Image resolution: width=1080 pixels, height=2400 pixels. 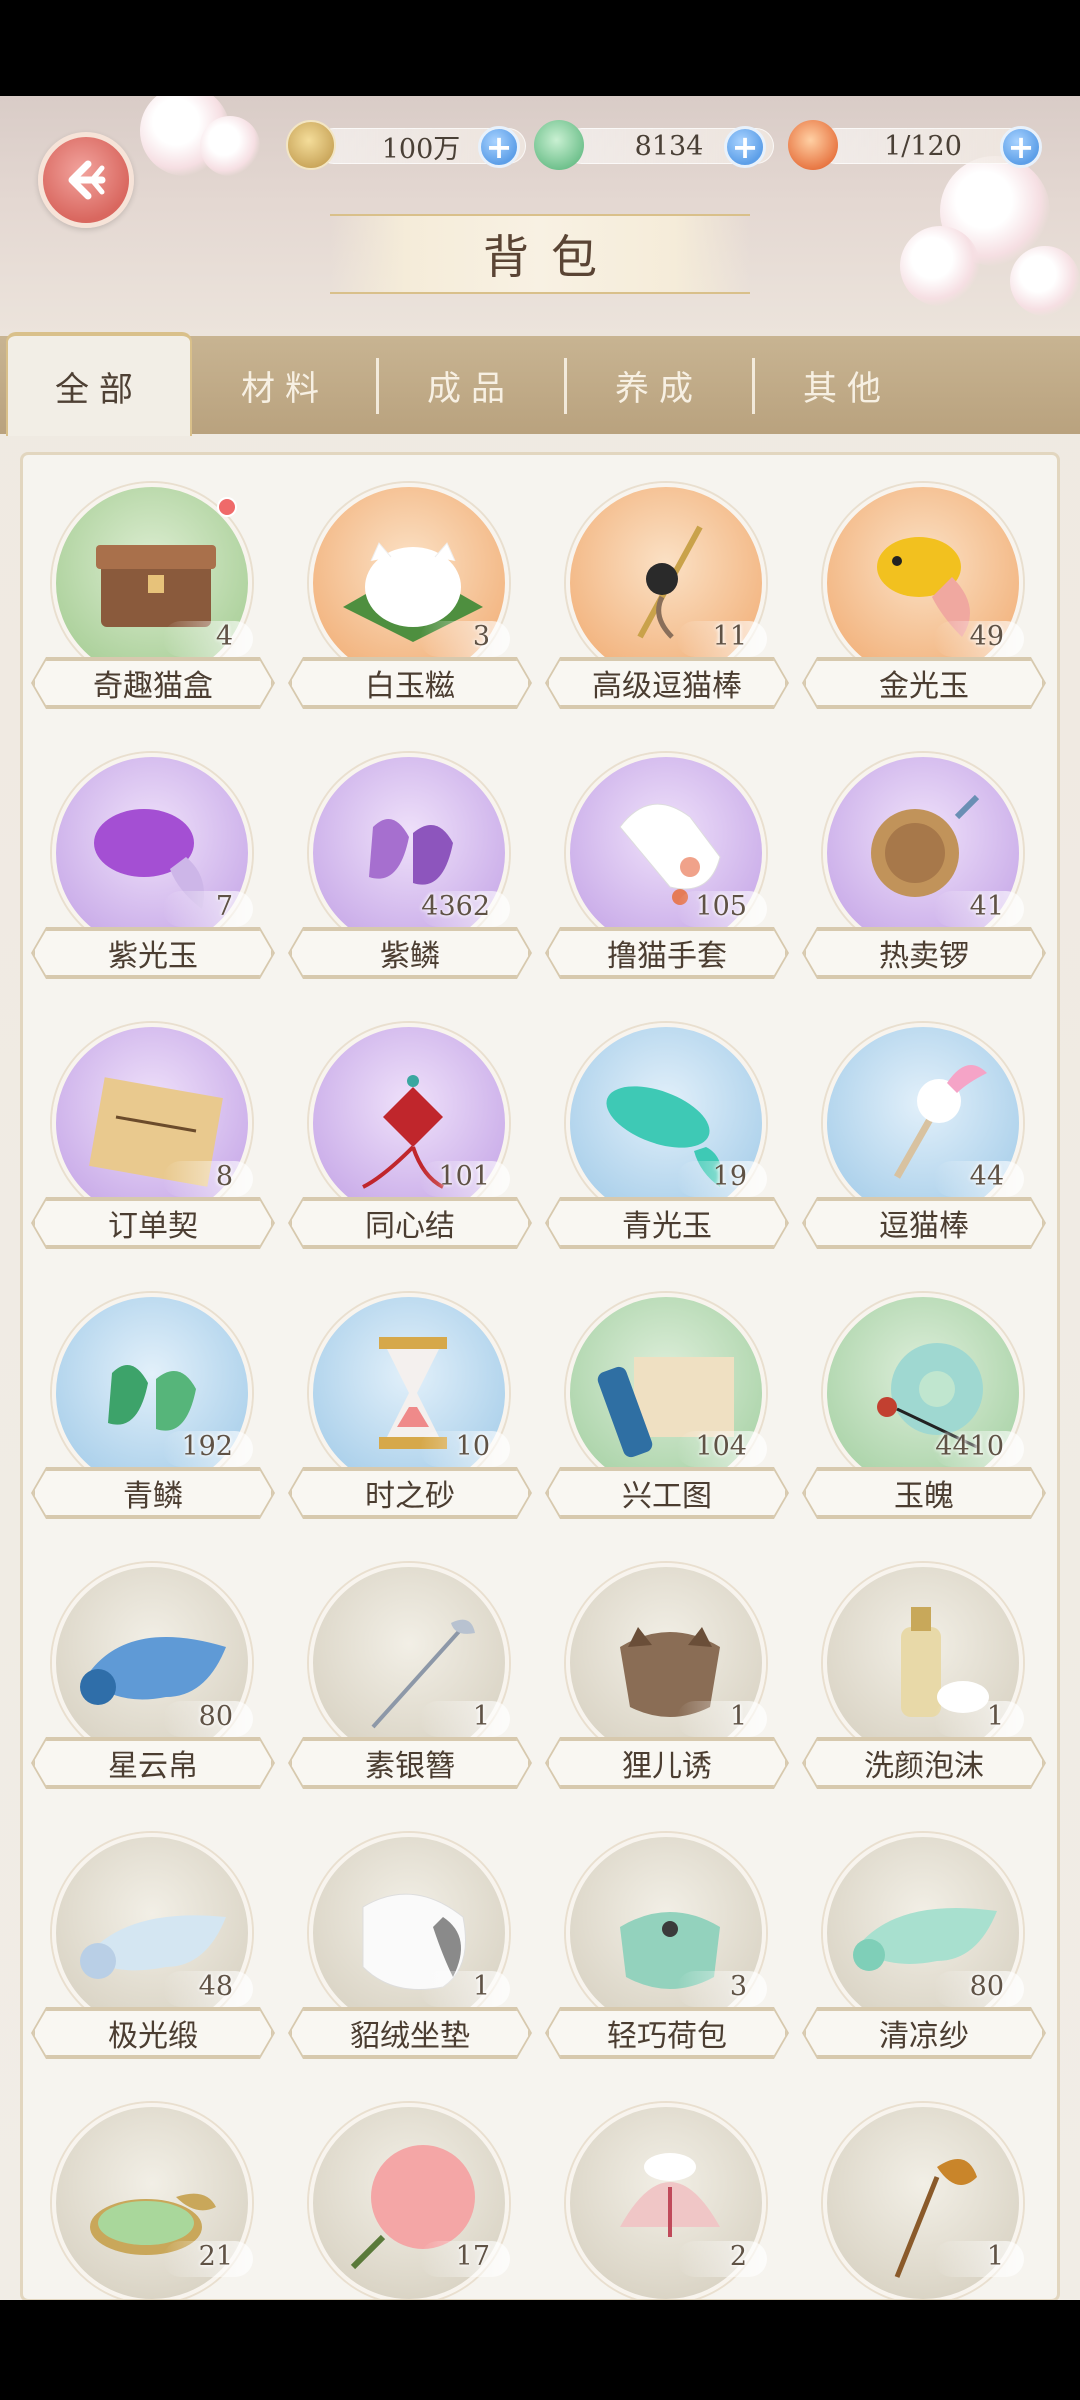 What do you see at coordinates (969, 1446) in the screenshot?
I see `item-count: 4410` at bounding box center [969, 1446].